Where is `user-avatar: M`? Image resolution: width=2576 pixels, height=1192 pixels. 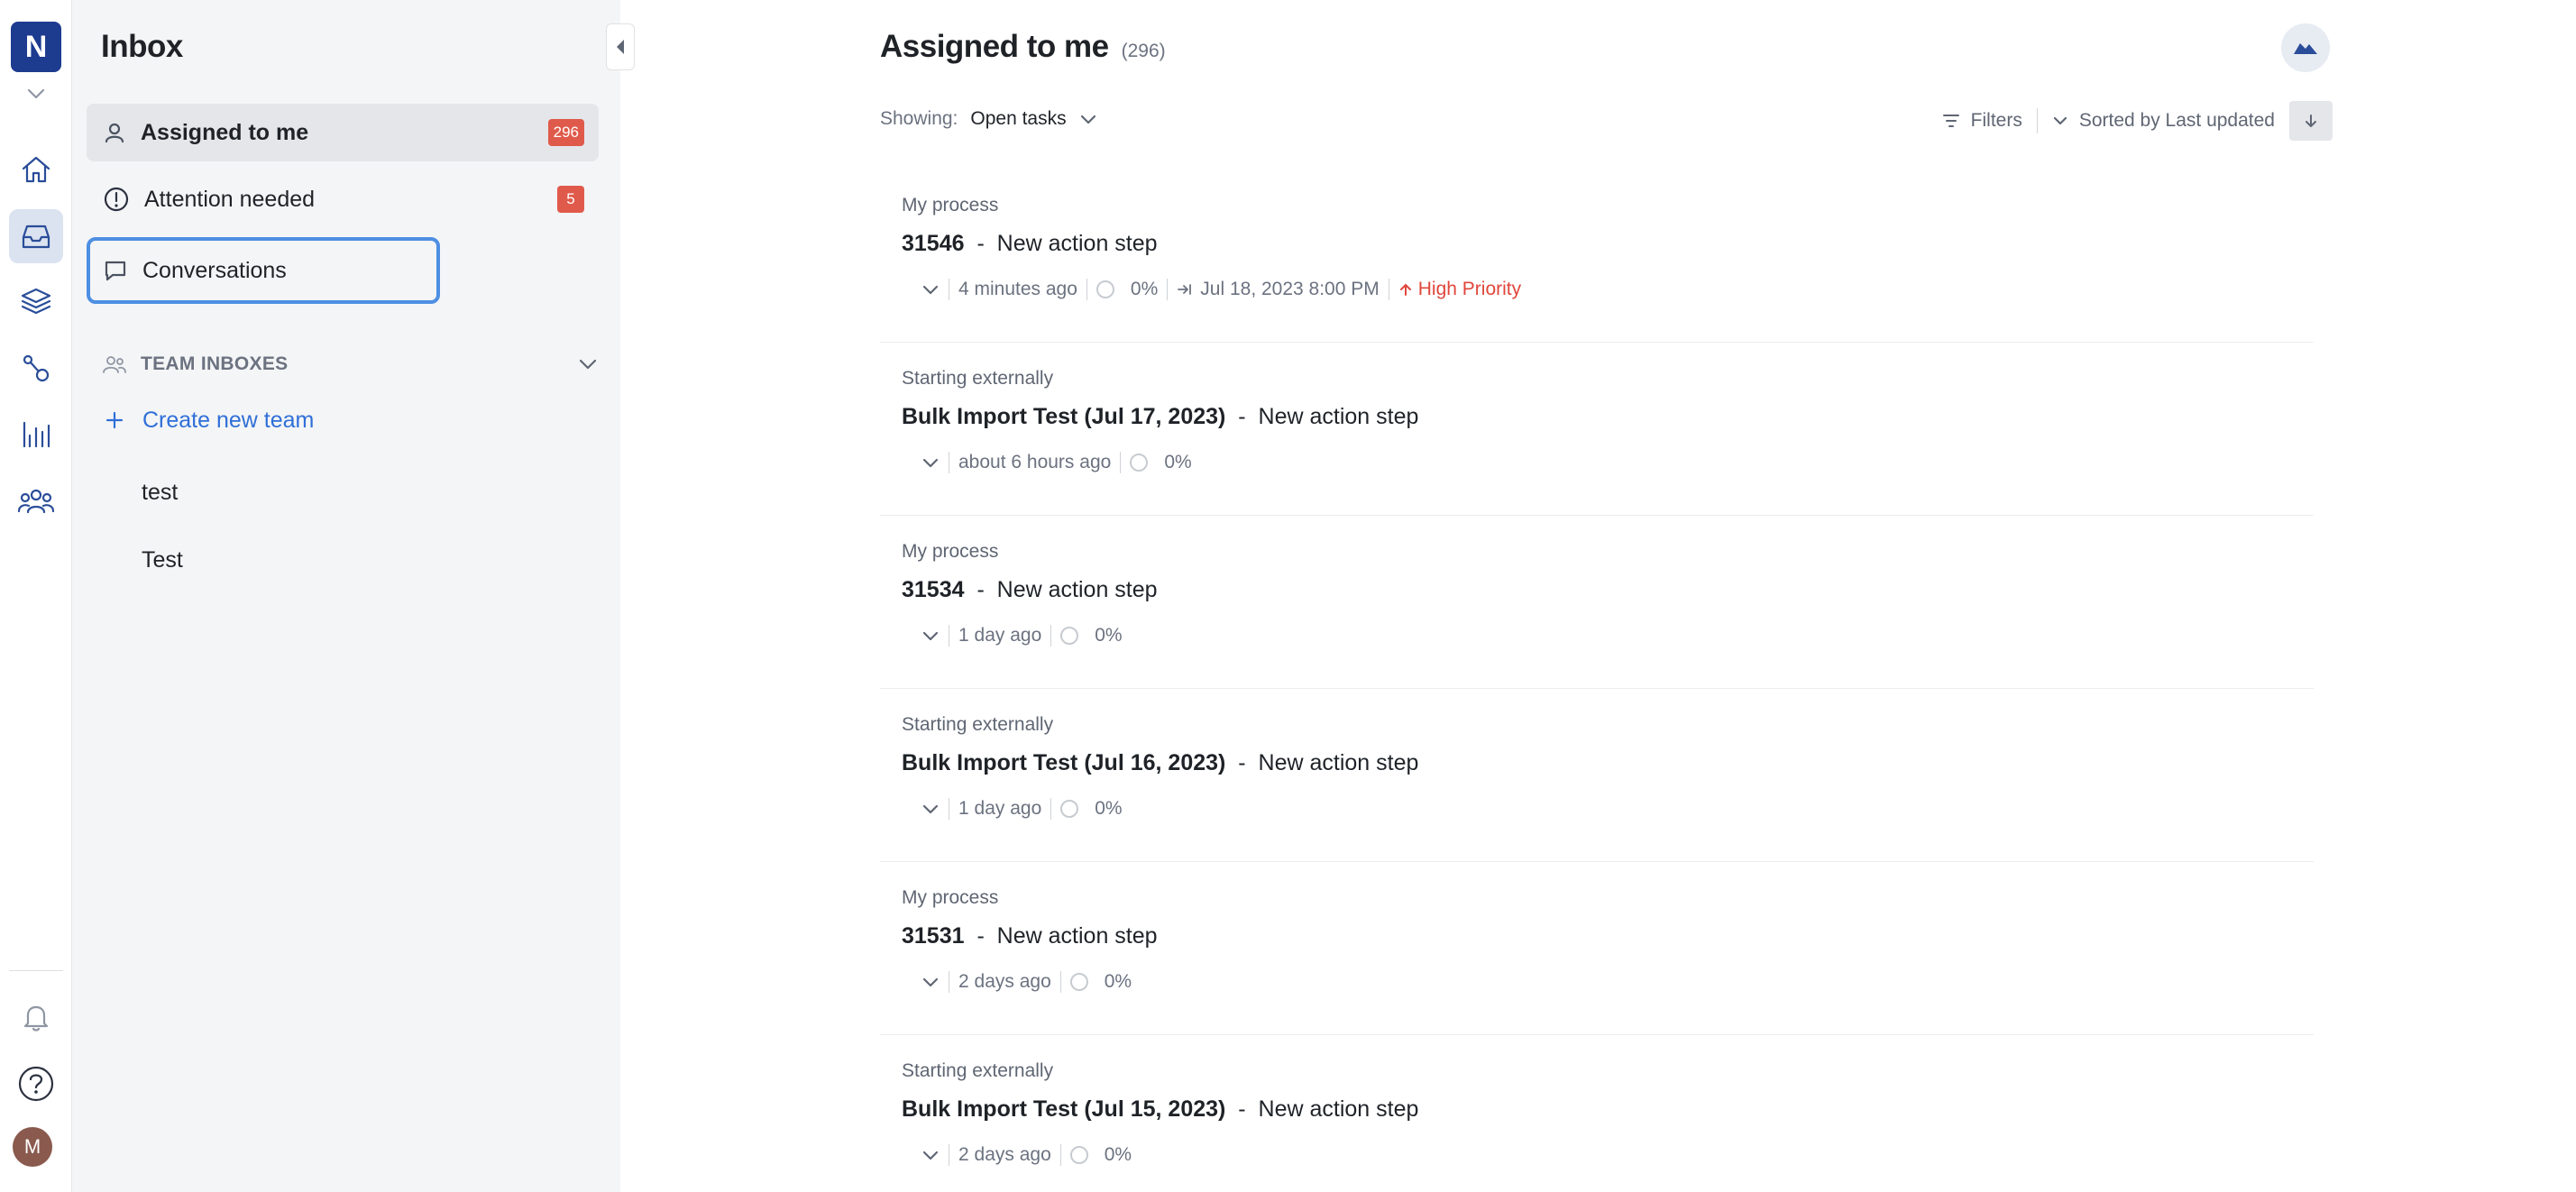
user-avatar: M is located at coordinates (32, 1147).